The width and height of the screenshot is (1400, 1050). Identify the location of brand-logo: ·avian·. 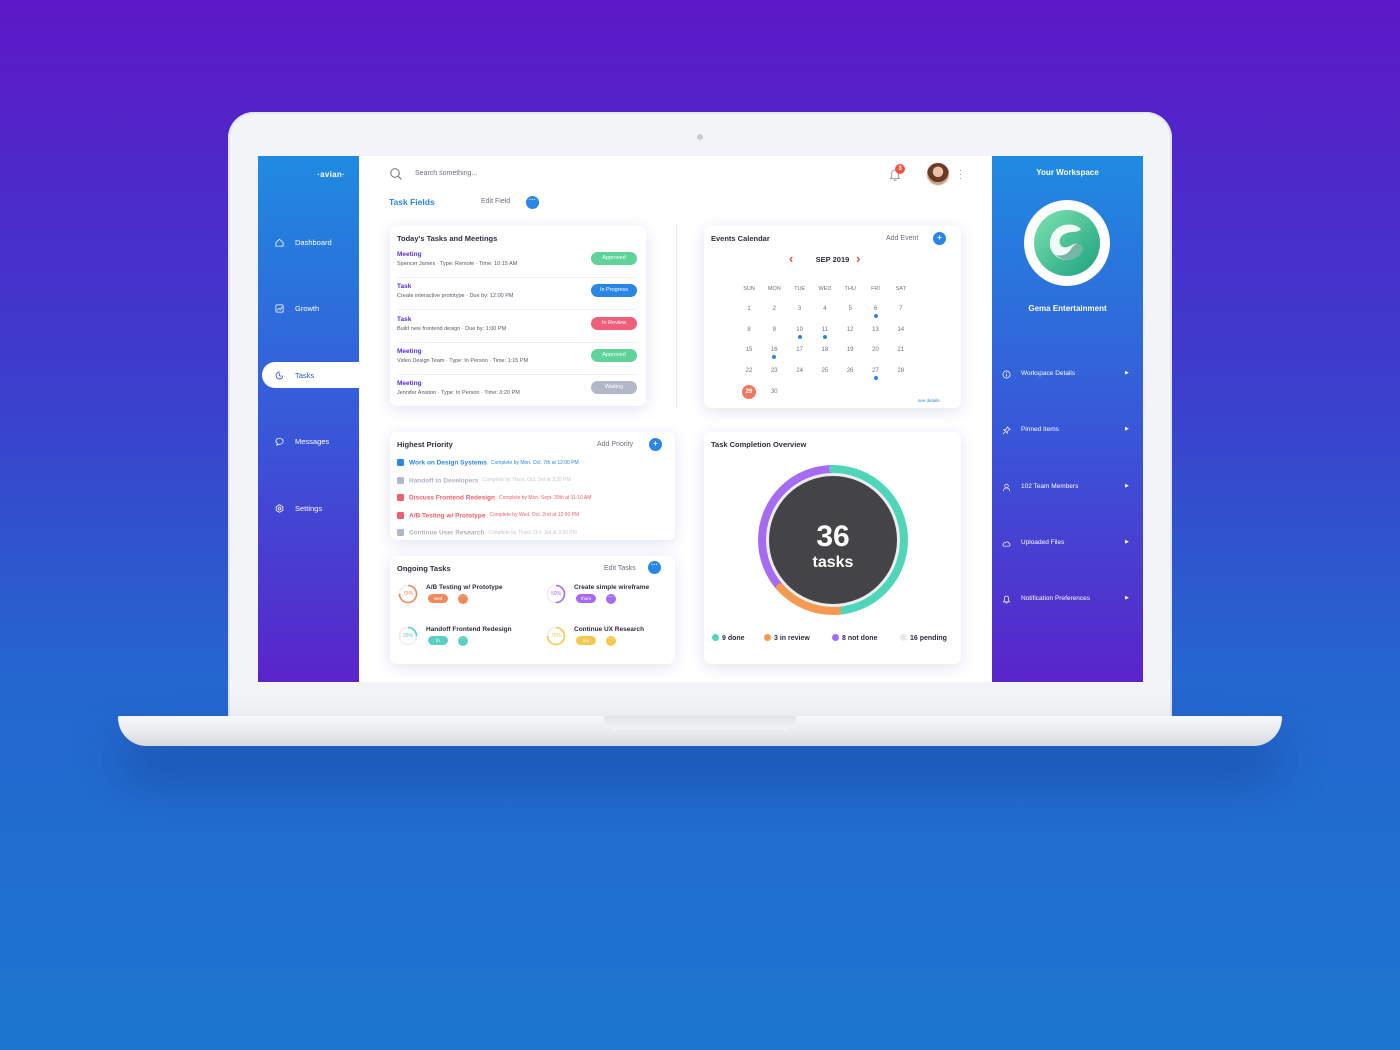
(331, 174).